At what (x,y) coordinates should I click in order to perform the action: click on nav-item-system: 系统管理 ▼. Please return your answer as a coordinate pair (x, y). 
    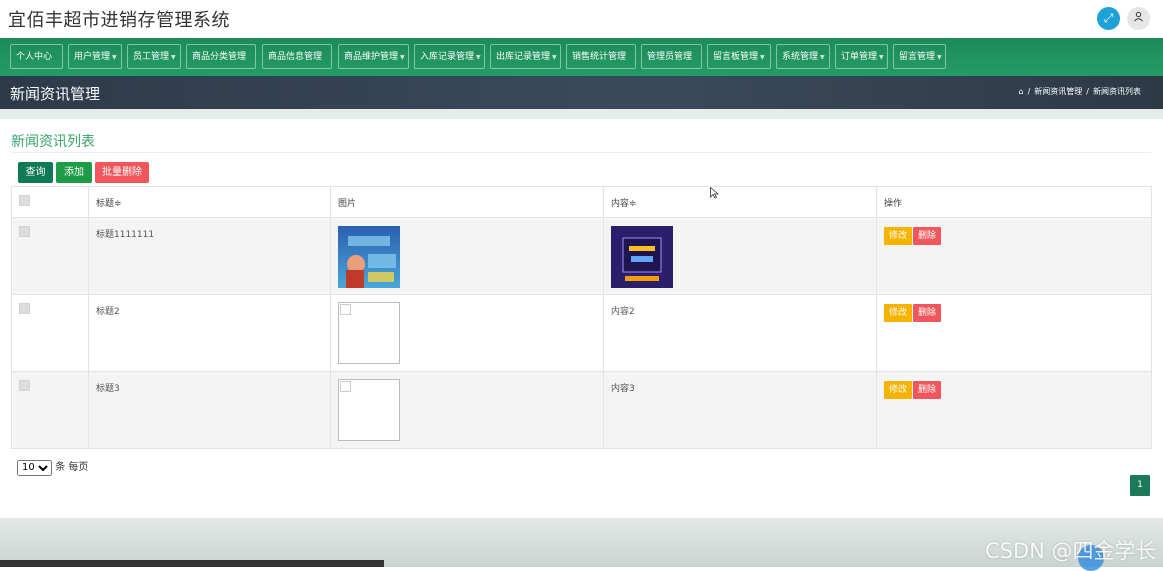
    Looking at the image, I should click on (803, 56).